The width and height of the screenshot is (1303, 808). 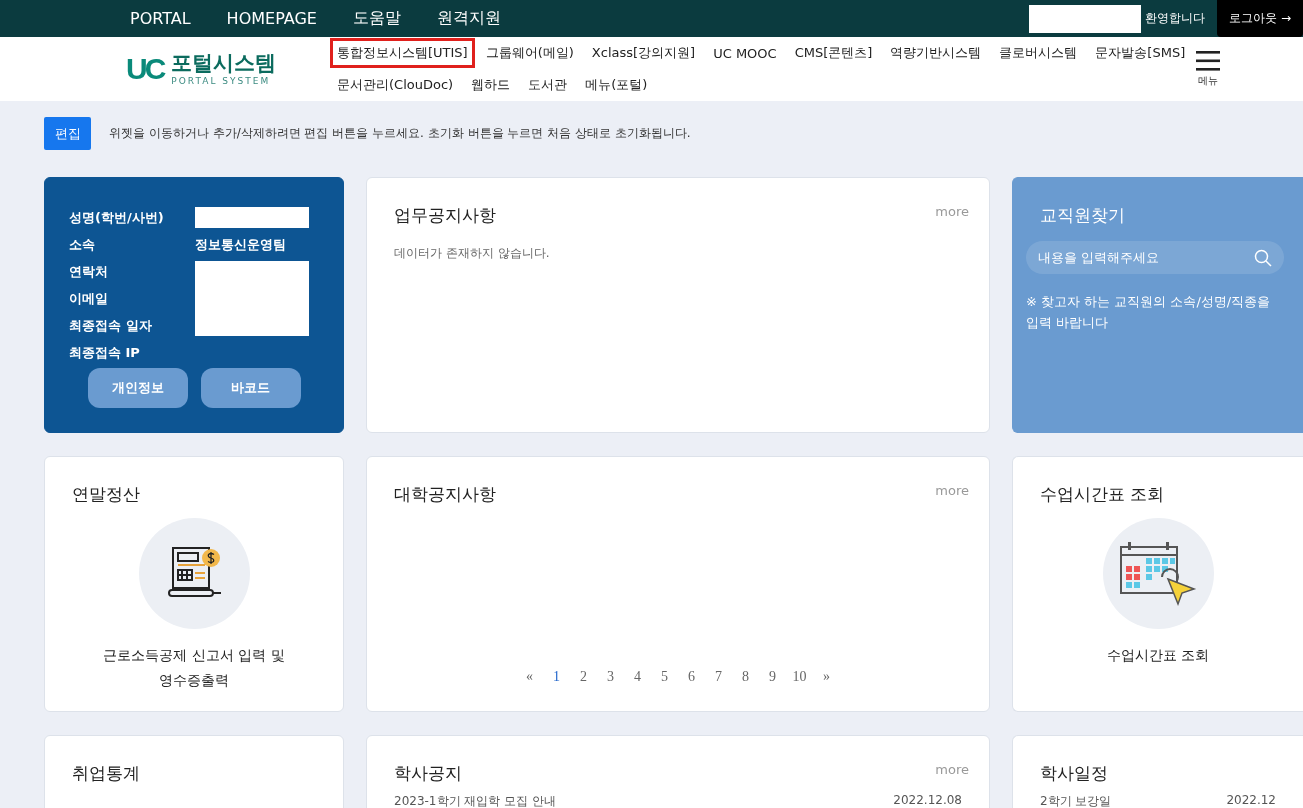 What do you see at coordinates (160, 18) in the screenshot?
I see `top-nav-link: PORTAL` at bounding box center [160, 18].